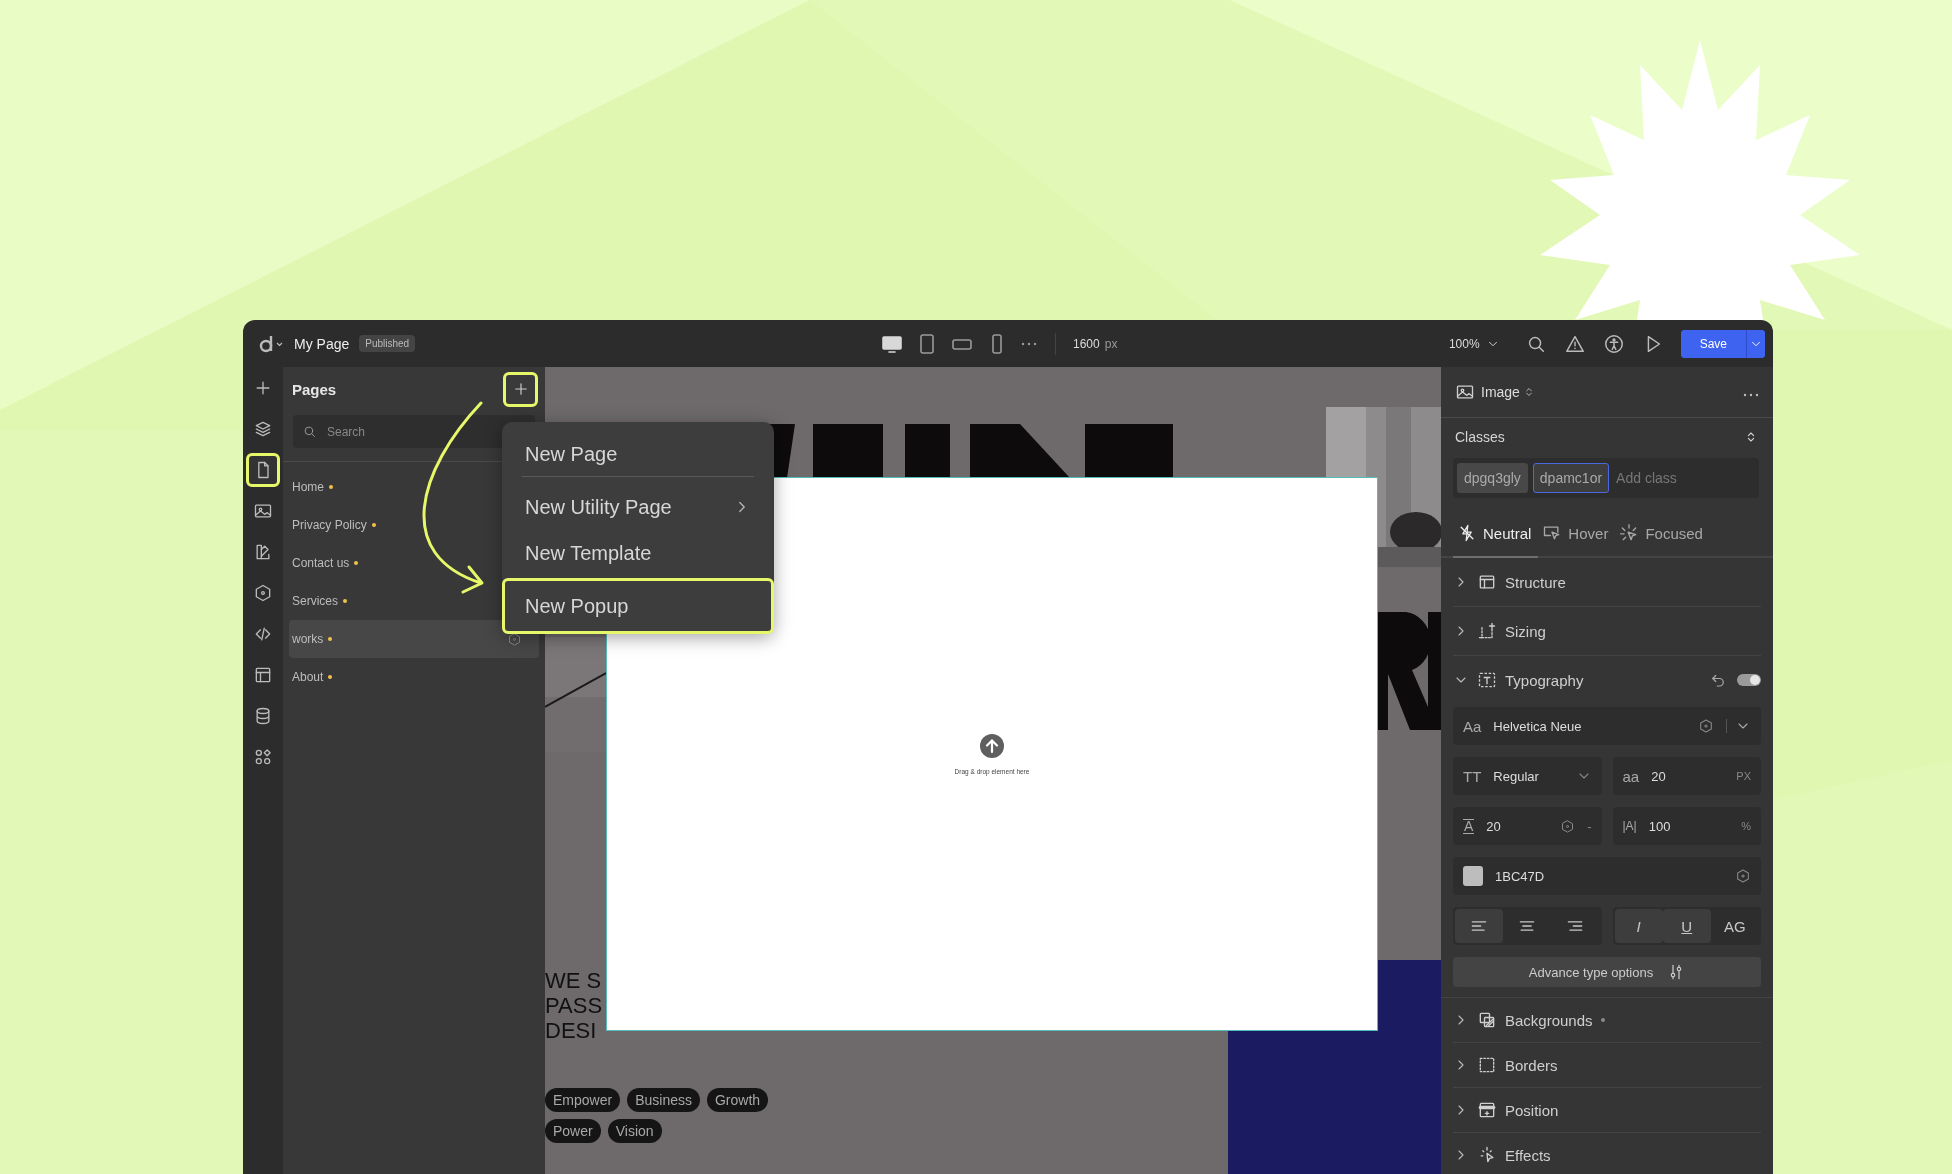  What do you see at coordinates (1607, 1065) in the screenshot?
I see `section-header: Borders` at bounding box center [1607, 1065].